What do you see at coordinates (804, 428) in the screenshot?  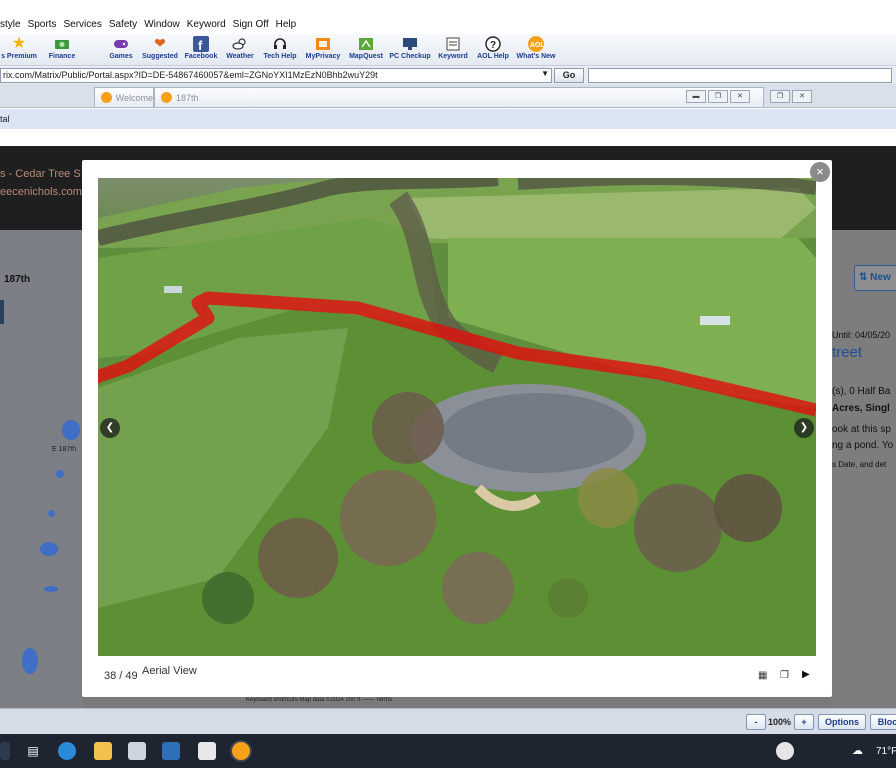 I see `next-photo-button: ❯` at bounding box center [804, 428].